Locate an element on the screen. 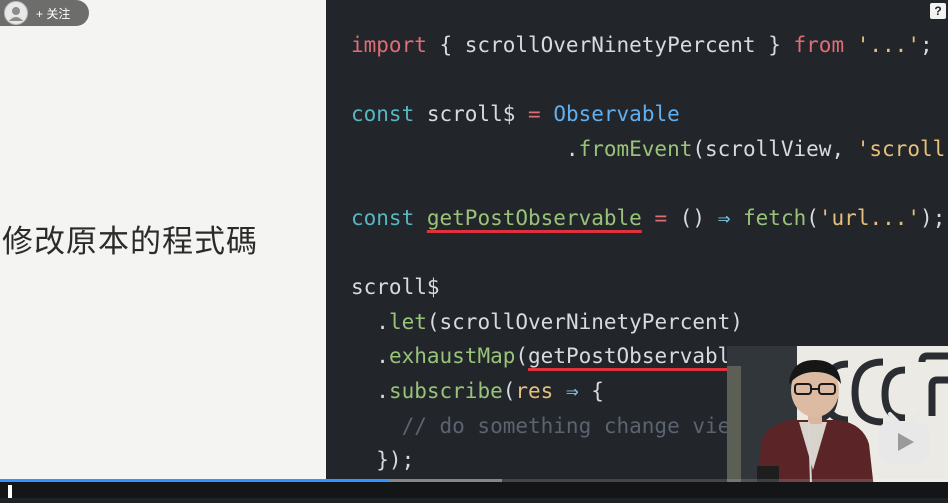 This screenshot has height=503, width=948. code-token-string: '...' is located at coordinates (888, 45).